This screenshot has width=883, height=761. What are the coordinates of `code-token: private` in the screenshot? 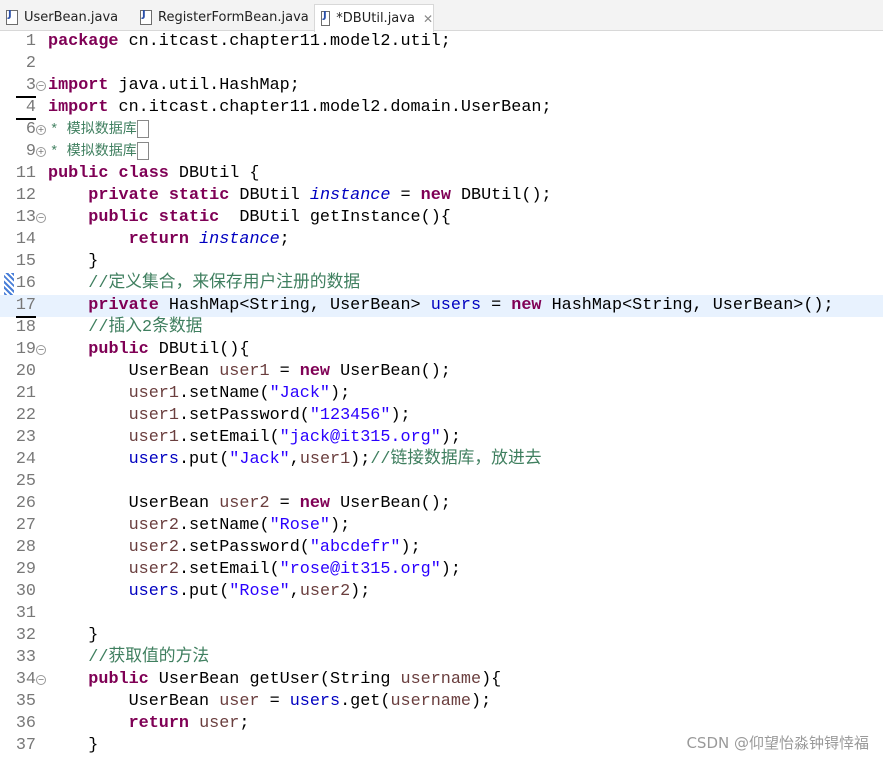 It's located at (123, 305).